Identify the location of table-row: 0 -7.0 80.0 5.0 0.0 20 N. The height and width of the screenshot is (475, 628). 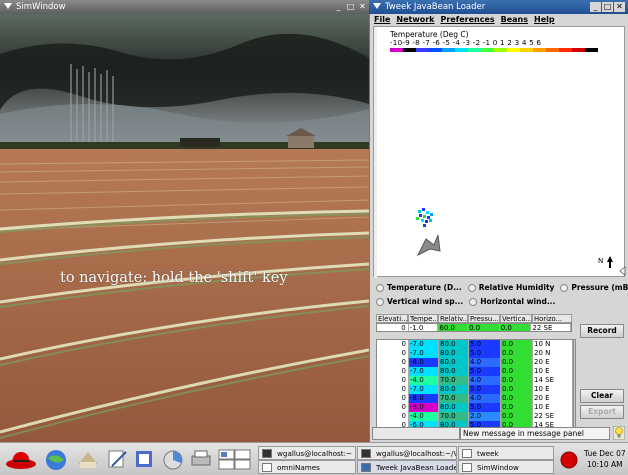
(476, 353).